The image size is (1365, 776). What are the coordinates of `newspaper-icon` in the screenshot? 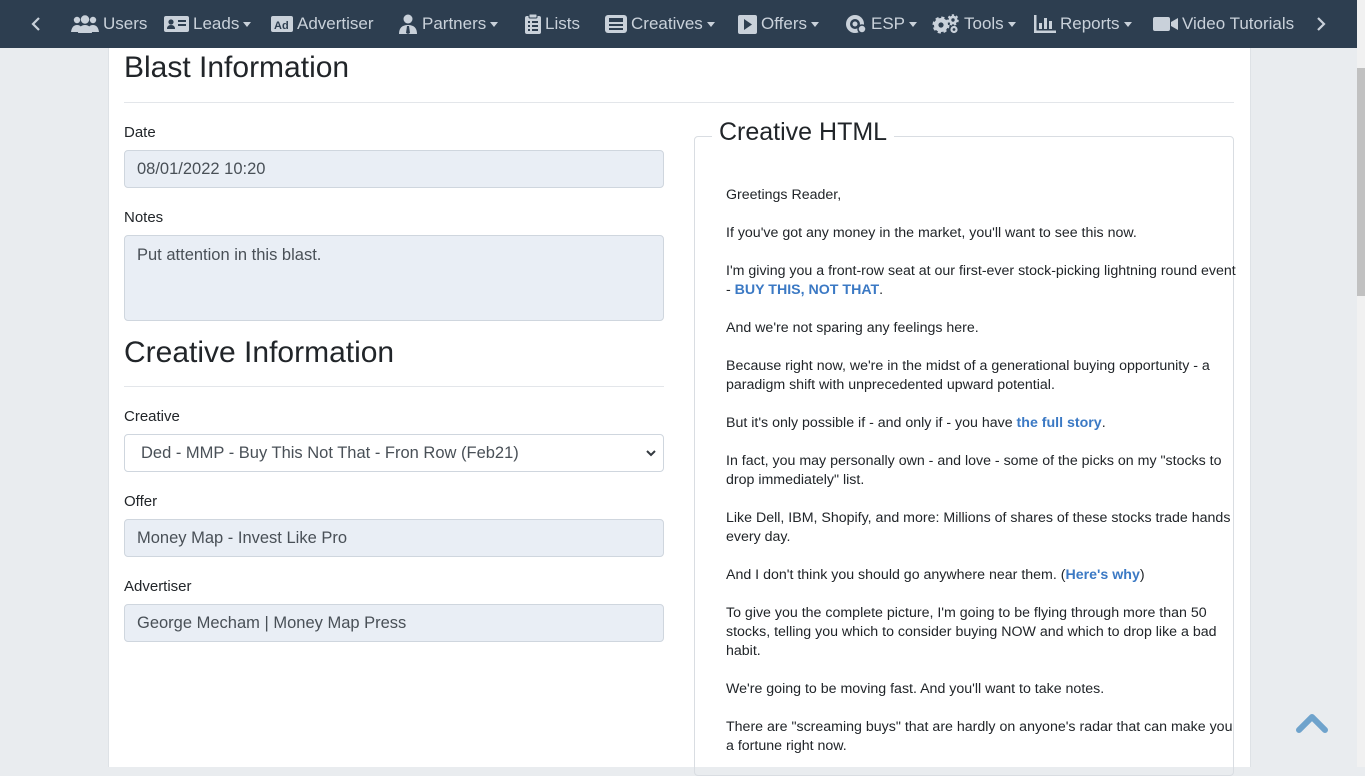 It's located at (616, 24).